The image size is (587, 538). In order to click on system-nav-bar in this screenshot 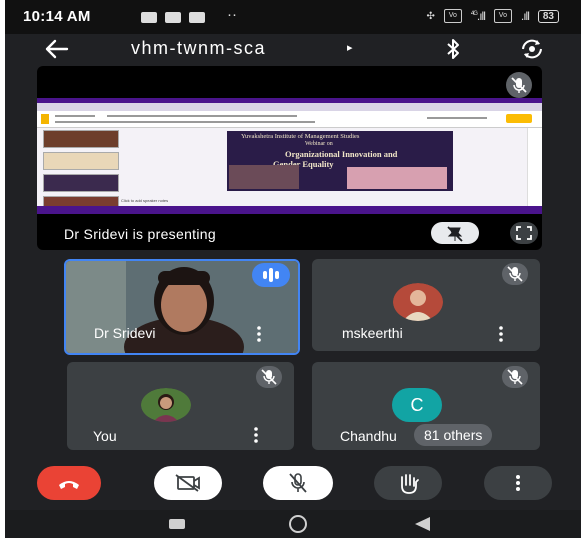, I will do `click(293, 524)`.